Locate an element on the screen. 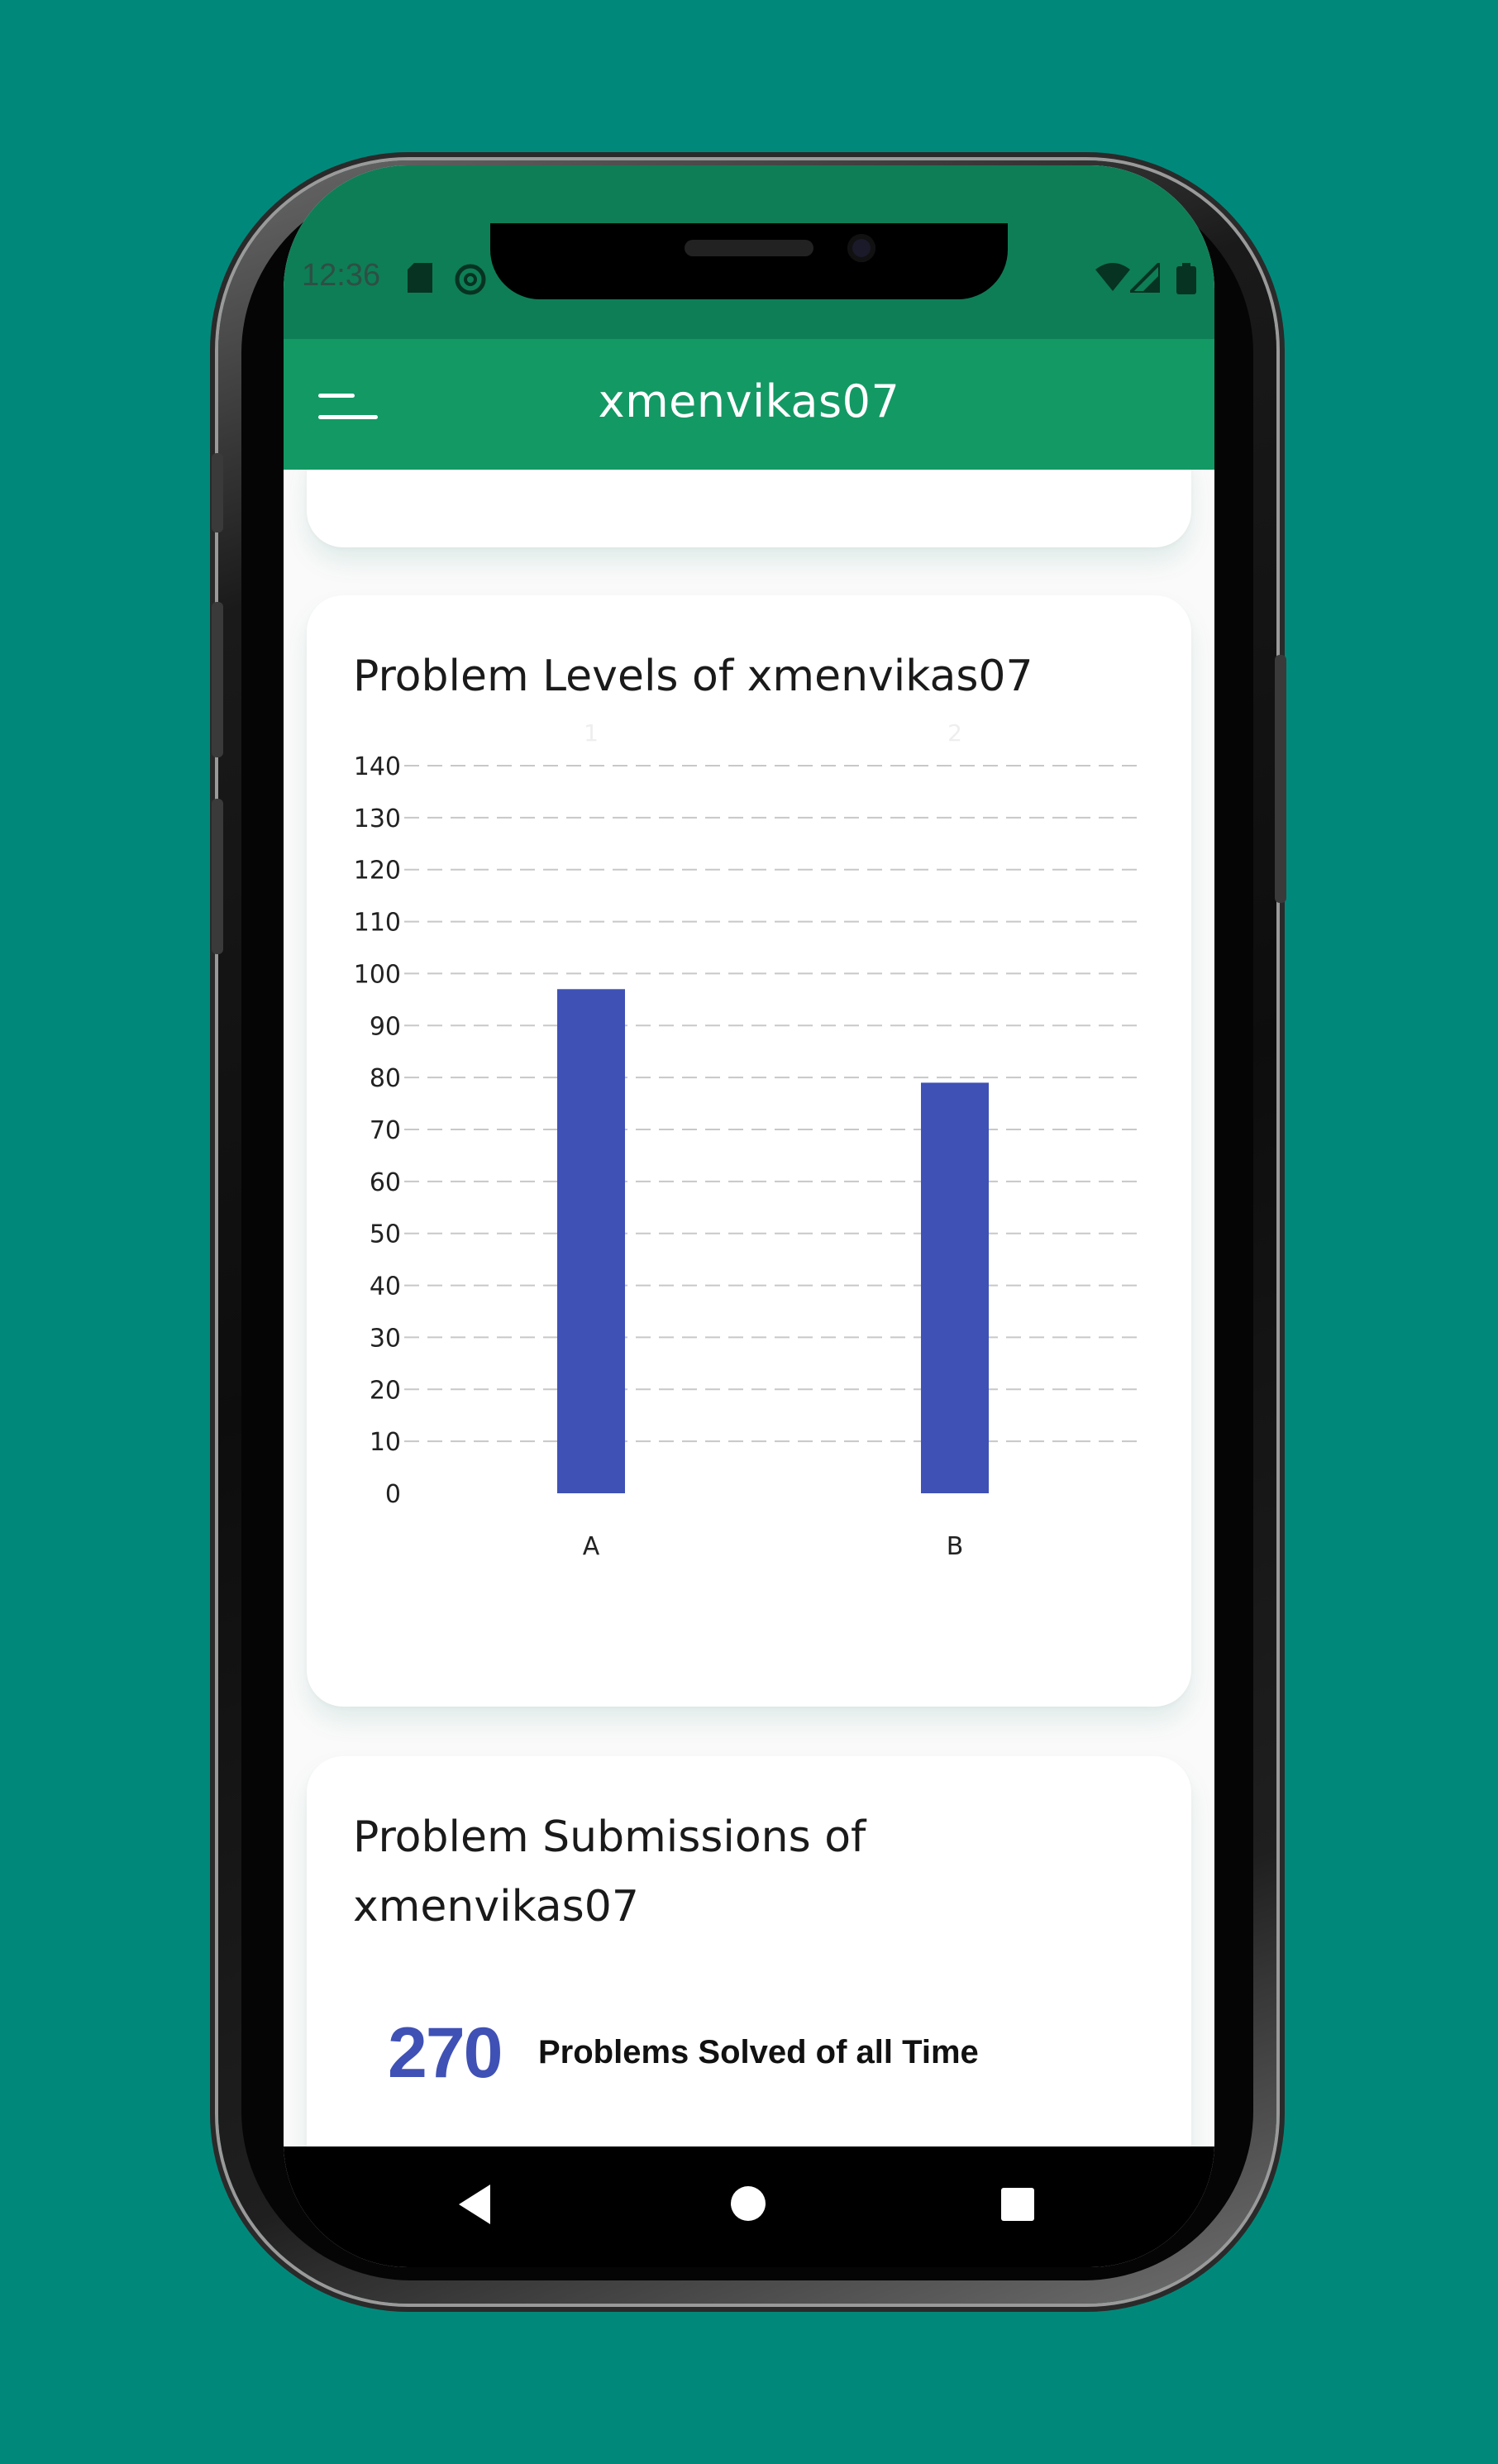 Image resolution: width=1498 pixels, height=2464 pixels. at-sign-icon is located at coordinates (470, 282).